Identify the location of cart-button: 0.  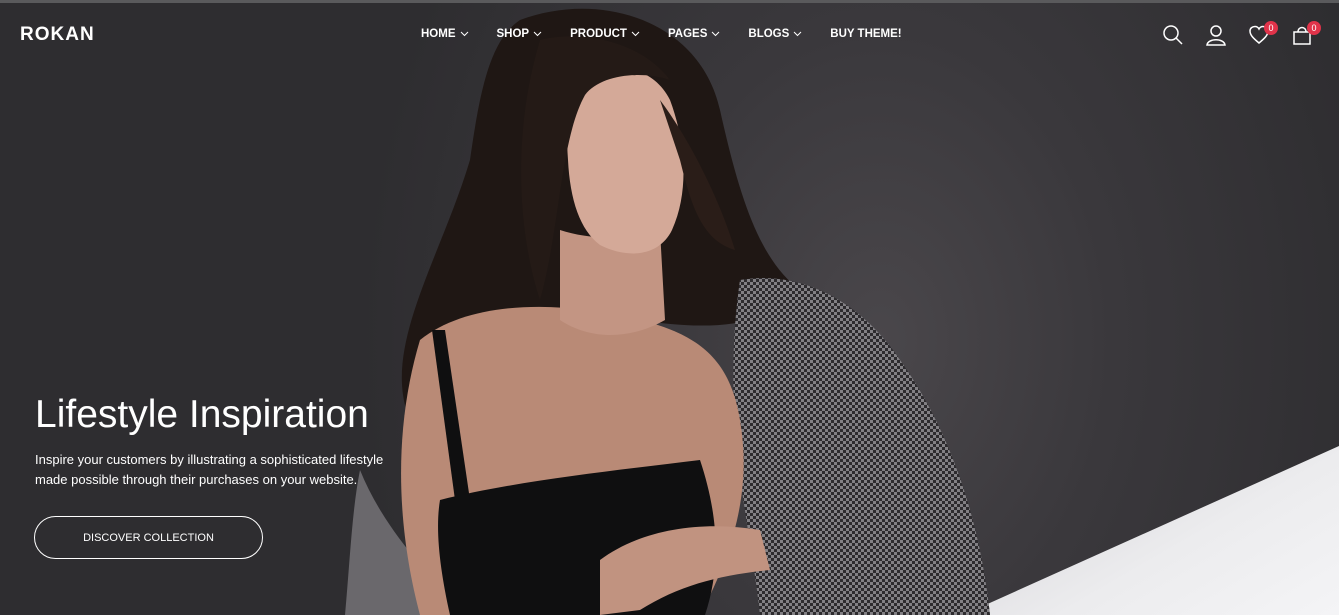
(1306, 34).